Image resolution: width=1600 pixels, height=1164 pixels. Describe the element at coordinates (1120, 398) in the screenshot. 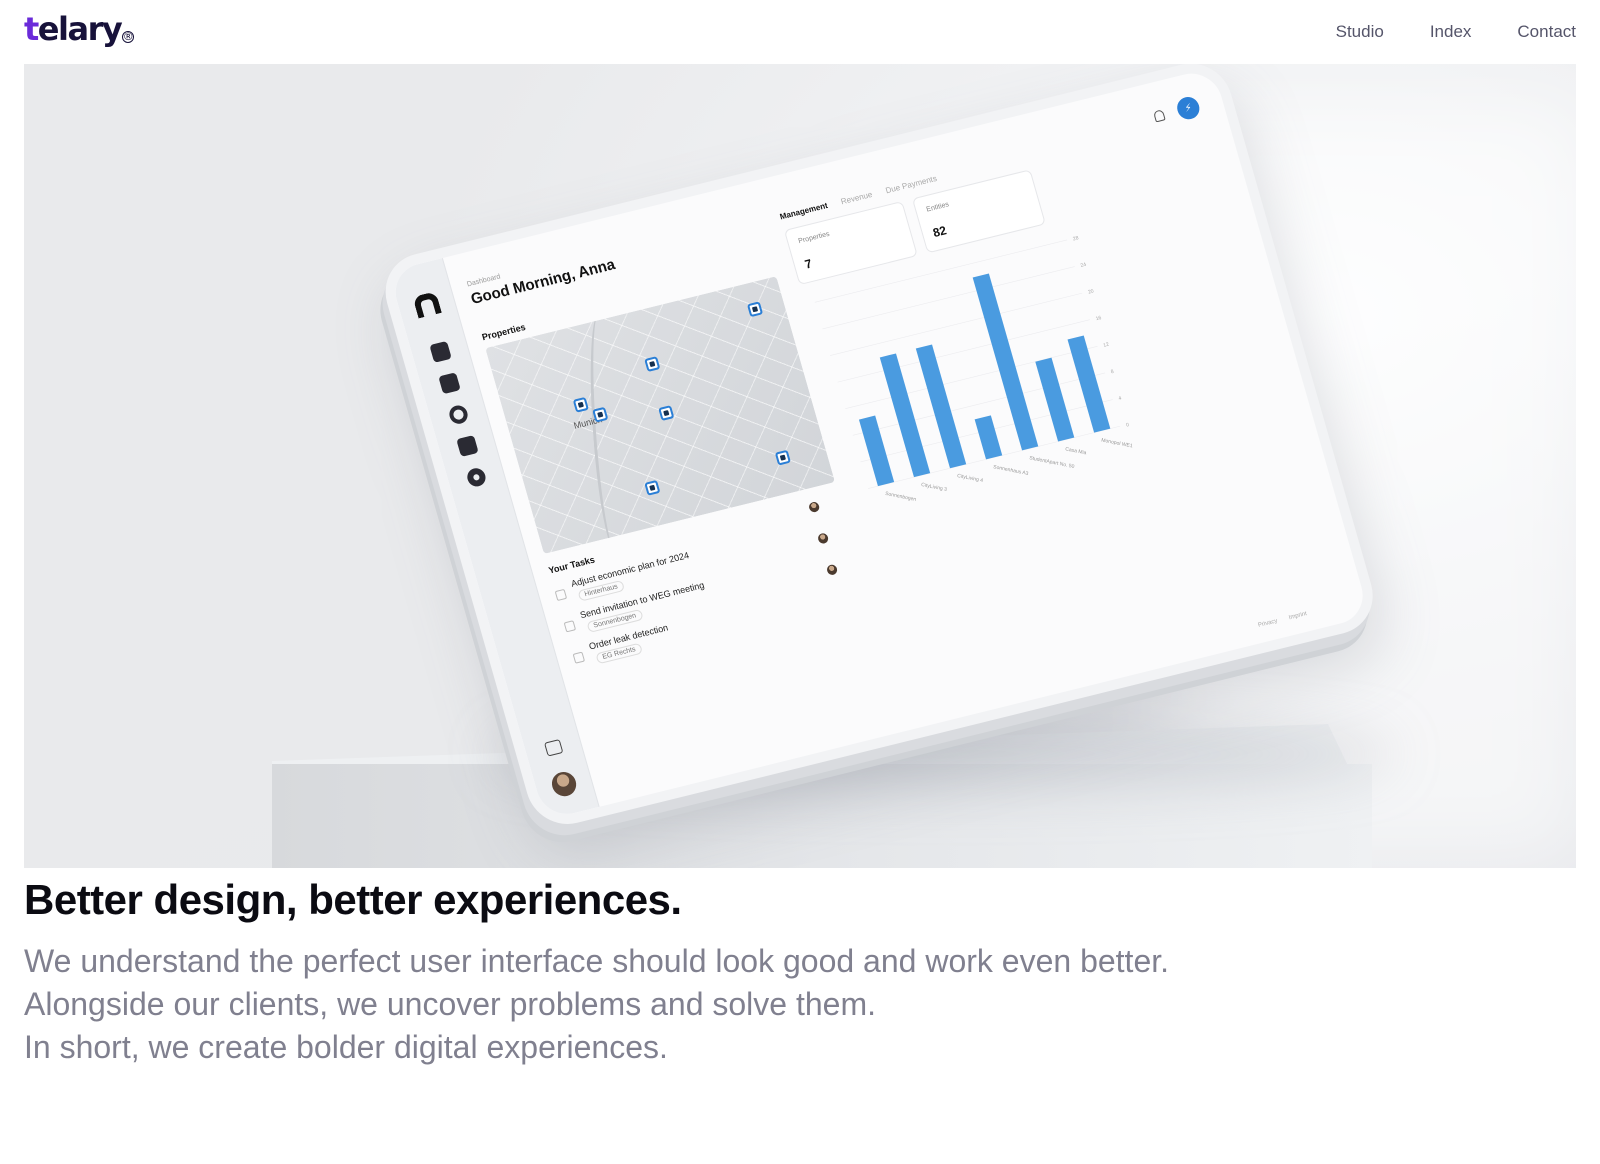

I see `y-tick-label: 4` at that location.